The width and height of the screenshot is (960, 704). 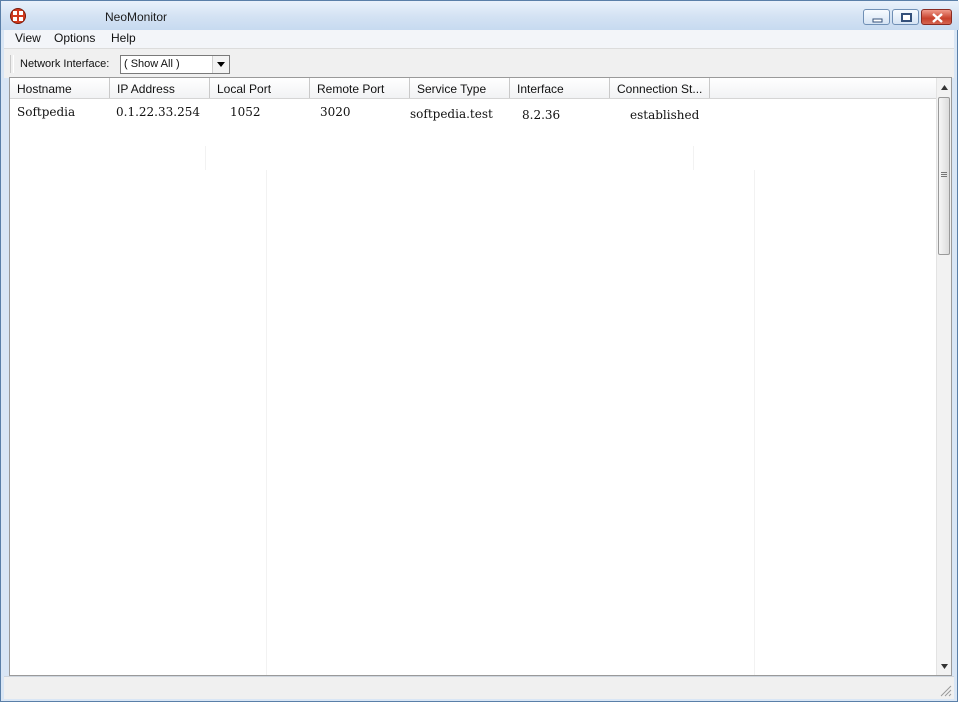 What do you see at coordinates (244, 89) in the screenshot?
I see `column-header-label: Local Port` at bounding box center [244, 89].